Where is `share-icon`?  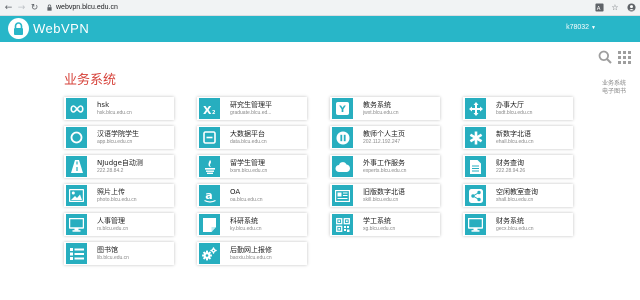 share-icon is located at coordinates (475, 195).